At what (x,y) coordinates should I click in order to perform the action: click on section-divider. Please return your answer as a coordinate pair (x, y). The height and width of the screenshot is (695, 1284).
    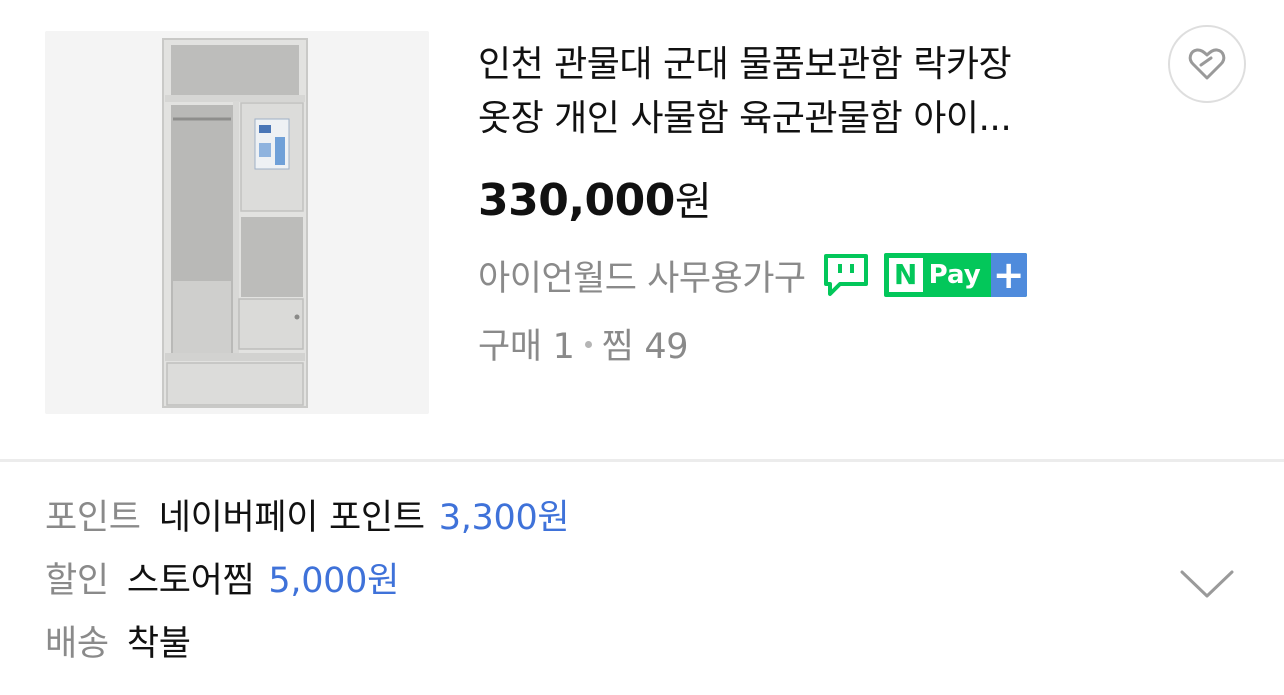
    Looking at the image, I should click on (642, 460).